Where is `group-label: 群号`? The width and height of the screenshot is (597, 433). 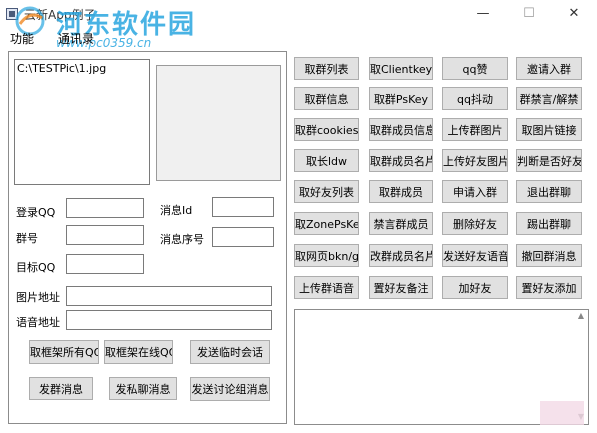 group-label: 群号 is located at coordinates (27, 238).